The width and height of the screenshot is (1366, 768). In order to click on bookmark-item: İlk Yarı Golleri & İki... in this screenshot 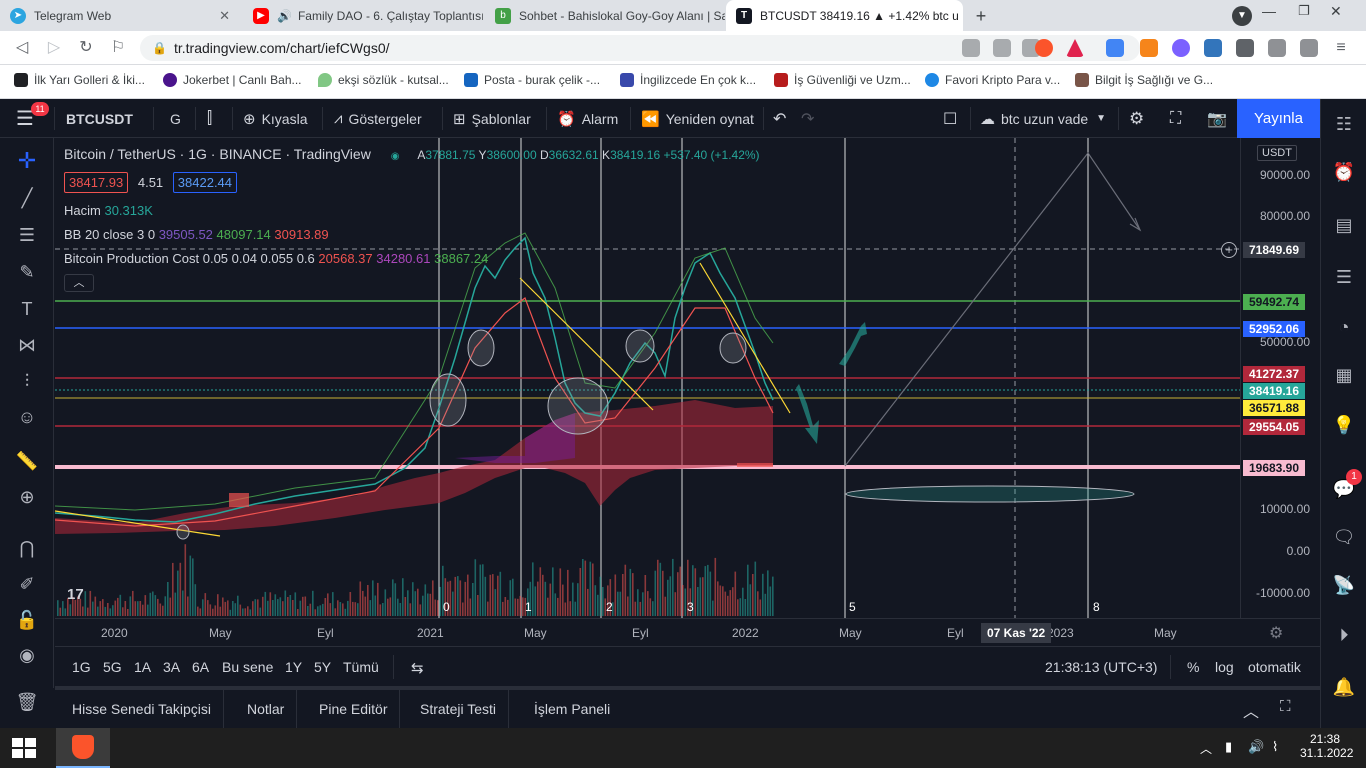, I will do `click(79, 80)`.